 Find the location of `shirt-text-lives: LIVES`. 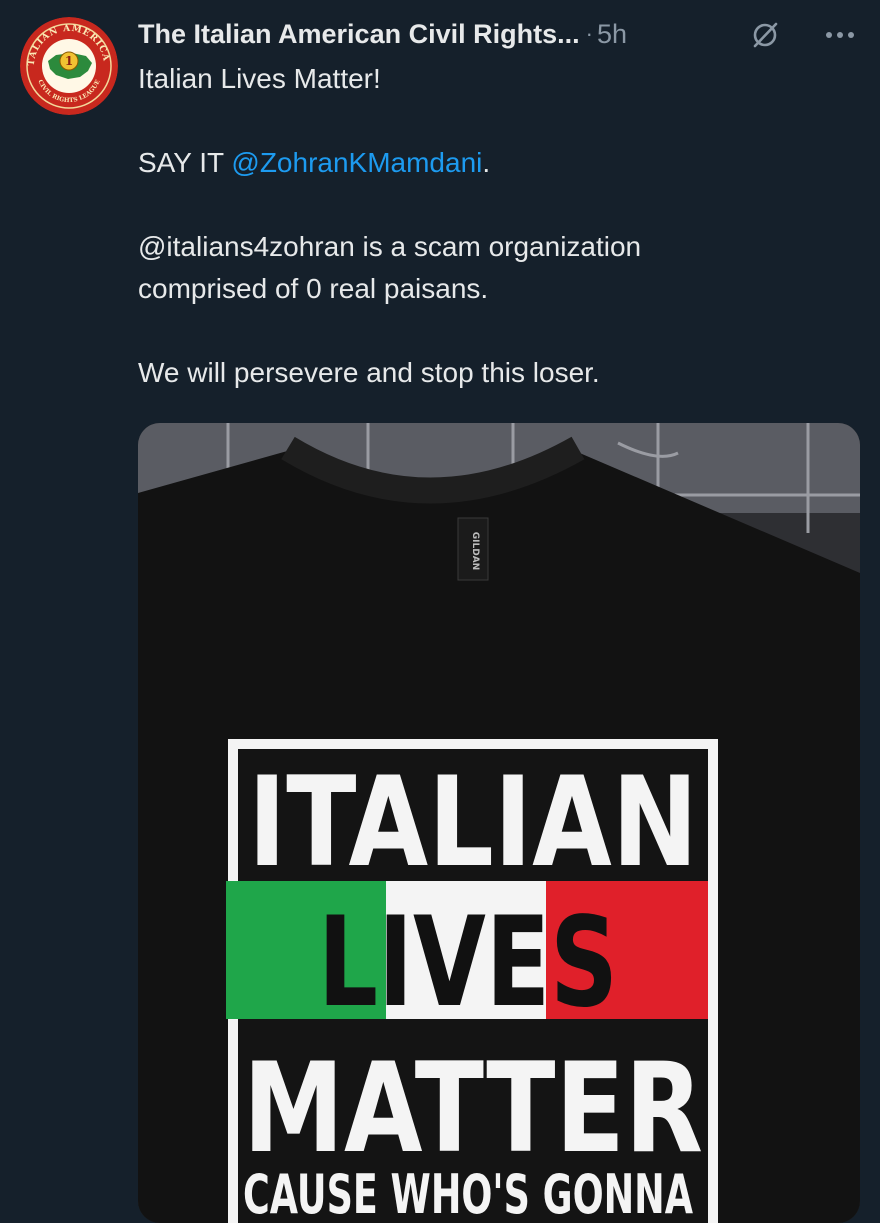

shirt-text-lives: LIVES is located at coordinates (468, 963).